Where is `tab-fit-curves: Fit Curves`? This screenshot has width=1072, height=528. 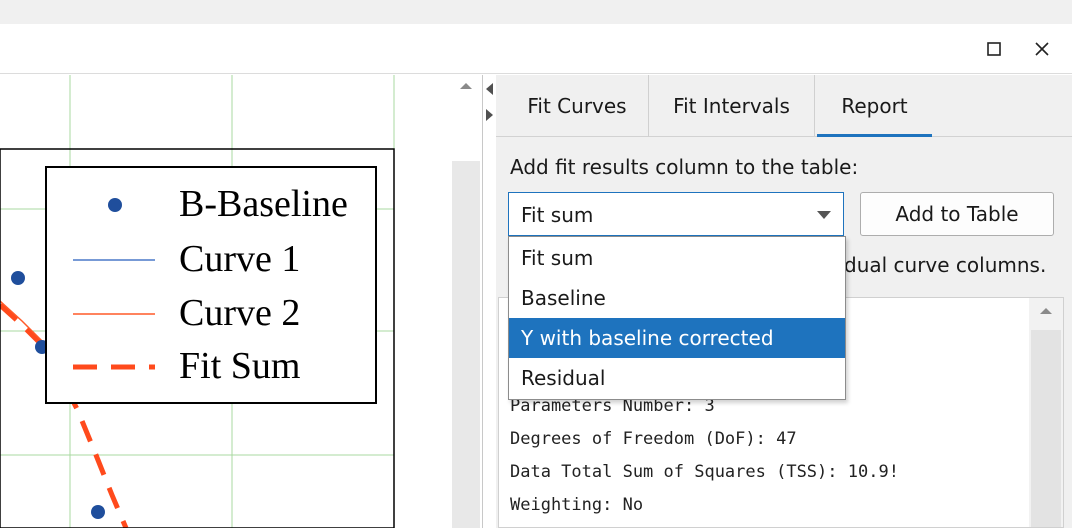
tab-fit-curves: Fit Curves is located at coordinates (577, 106).